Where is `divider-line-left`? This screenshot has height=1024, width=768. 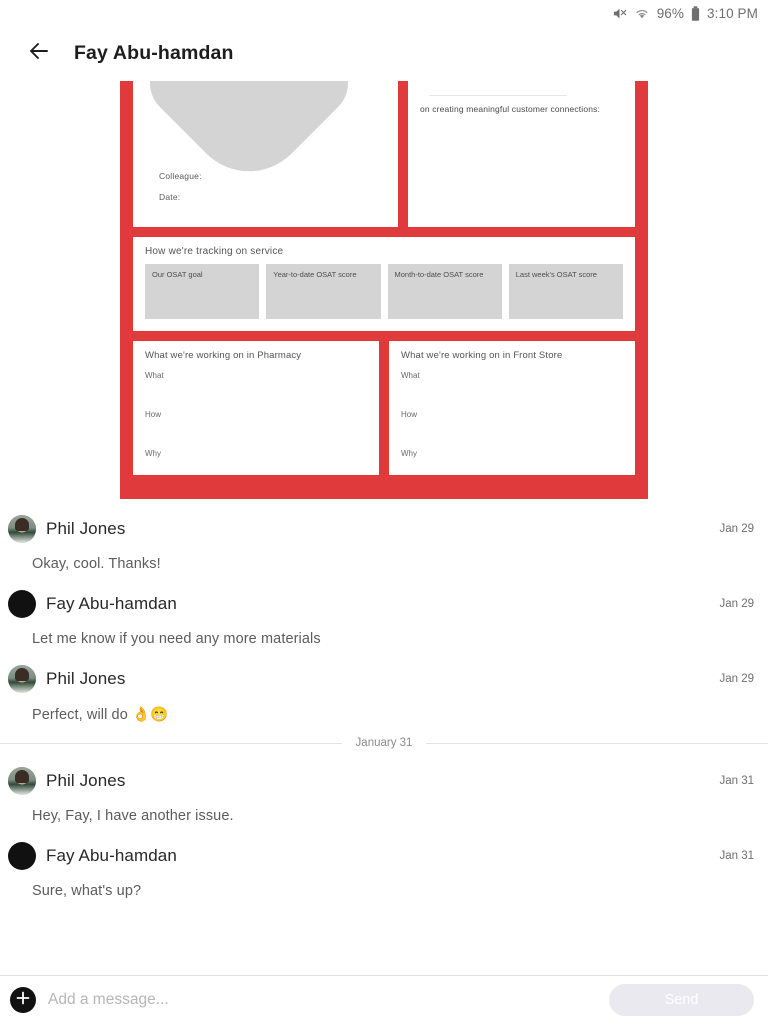 divider-line-left is located at coordinates (171, 743).